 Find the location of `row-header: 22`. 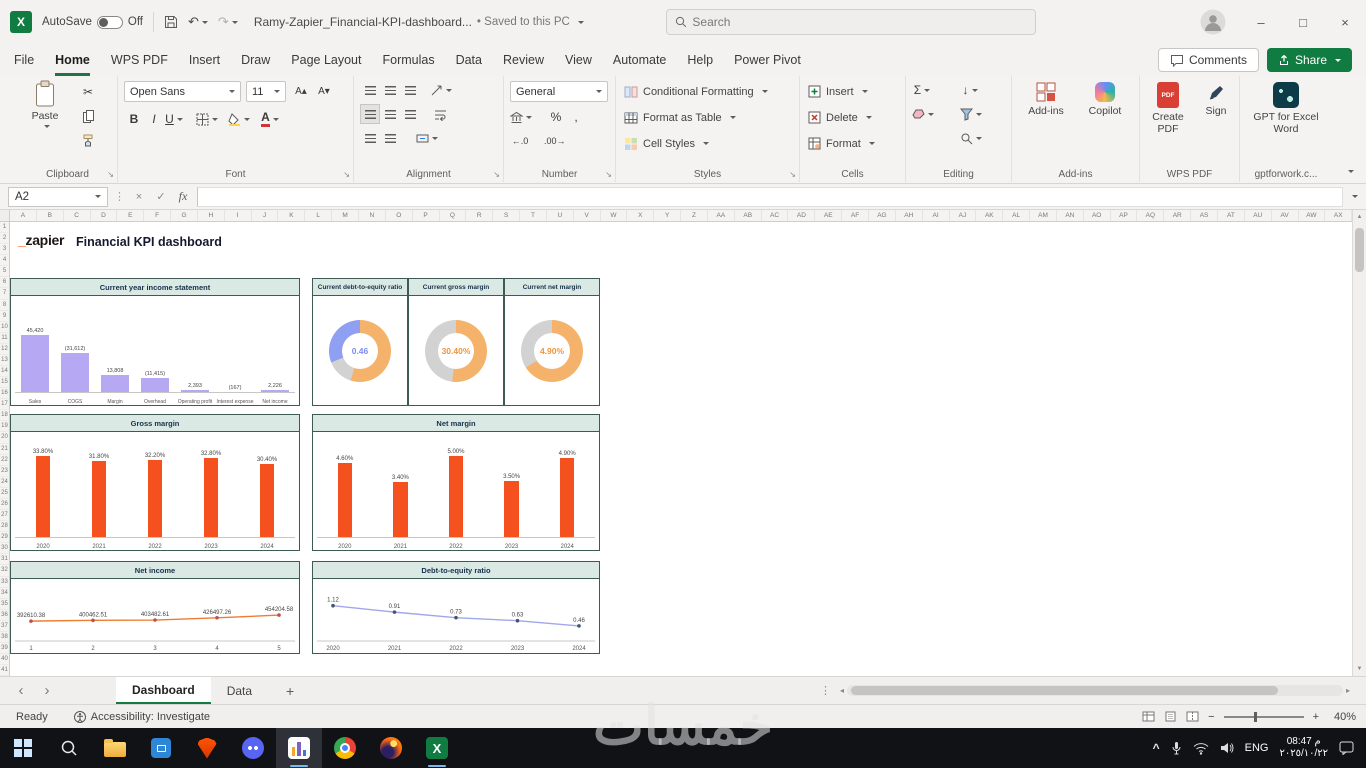

row-header: 22 is located at coordinates (4, 460).